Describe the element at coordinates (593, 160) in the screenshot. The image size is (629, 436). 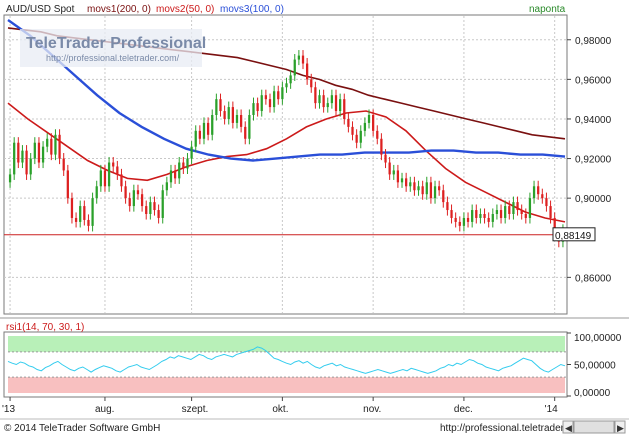
I see `y-tick-label: 0,92000` at that location.